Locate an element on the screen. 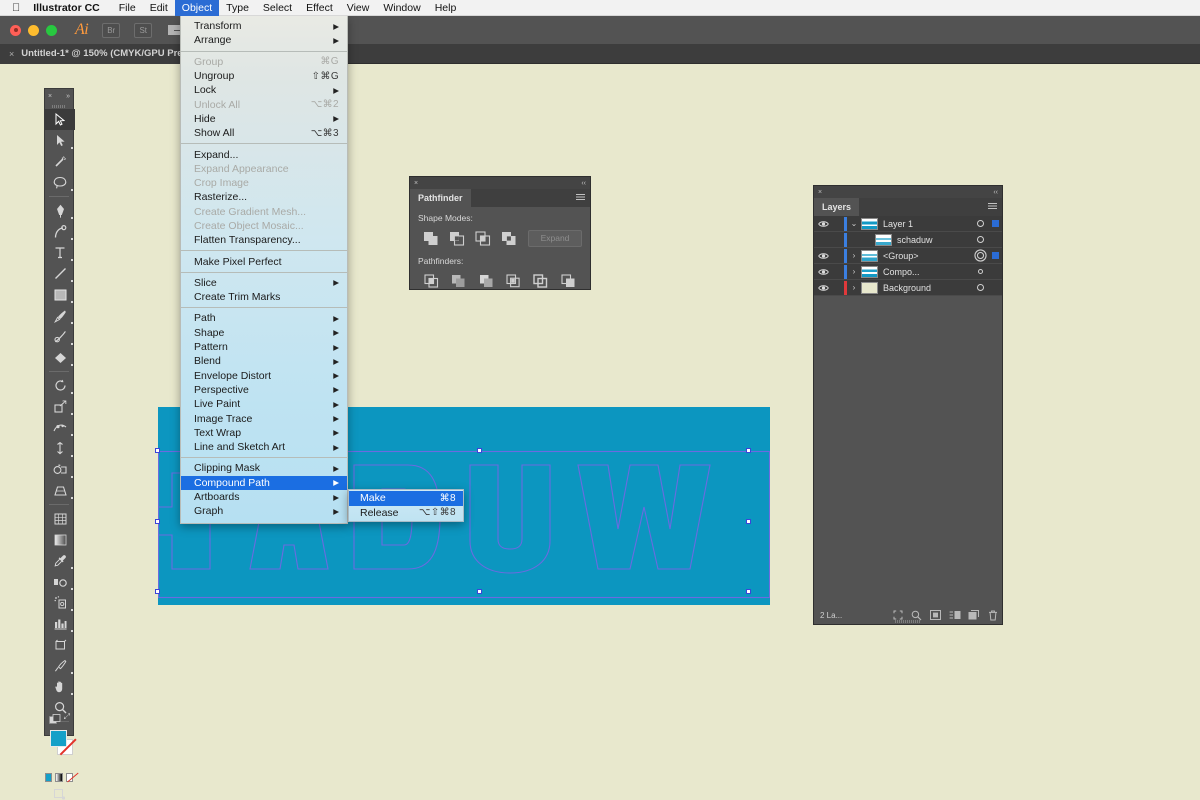 The height and width of the screenshot is (800, 1200). menu-item-view: View is located at coordinates (358, 8).